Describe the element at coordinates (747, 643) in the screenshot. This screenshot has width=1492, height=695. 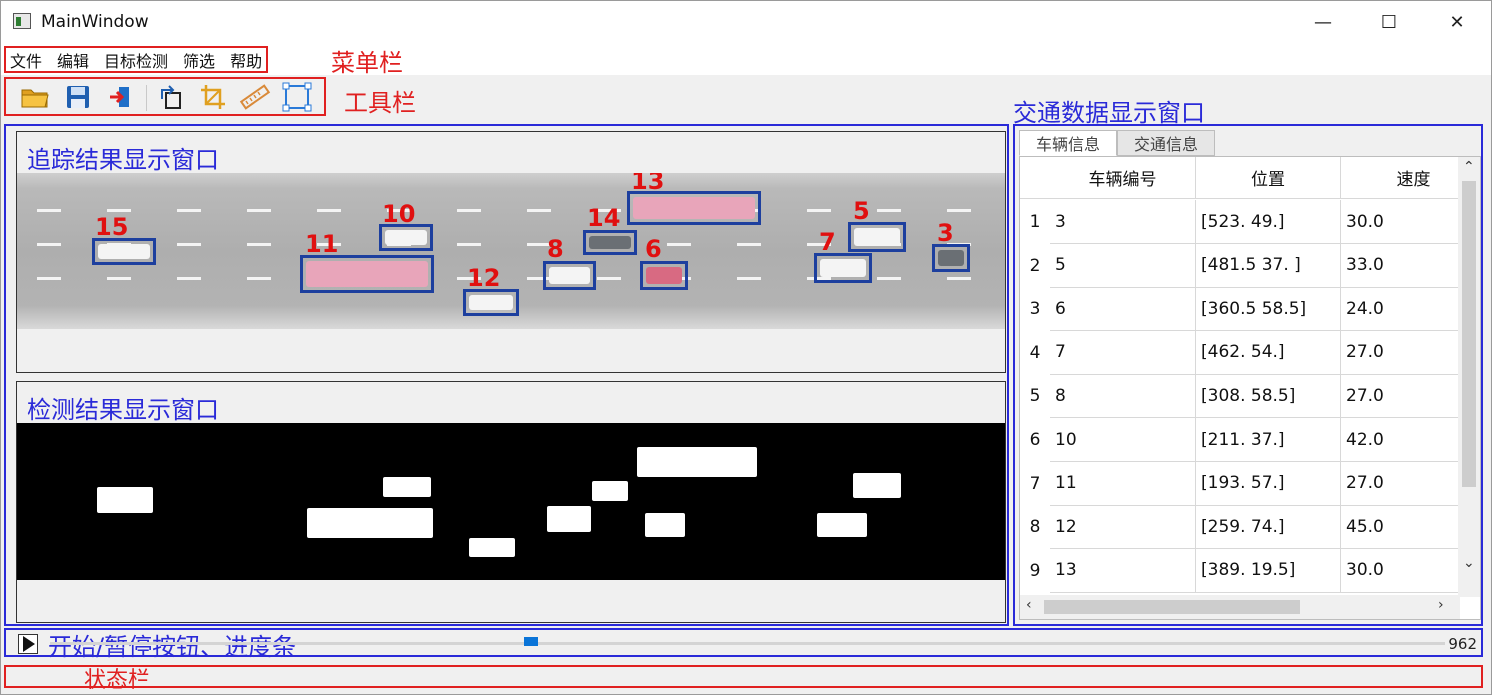
I see `progress-slider` at that location.